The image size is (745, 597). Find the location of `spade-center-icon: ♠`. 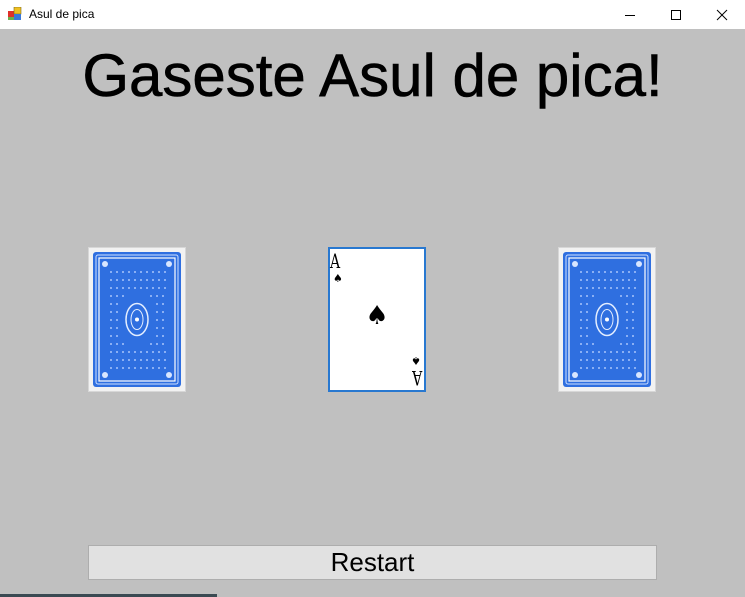

spade-center-icon: ♠ is located at coordinates (377, 316).